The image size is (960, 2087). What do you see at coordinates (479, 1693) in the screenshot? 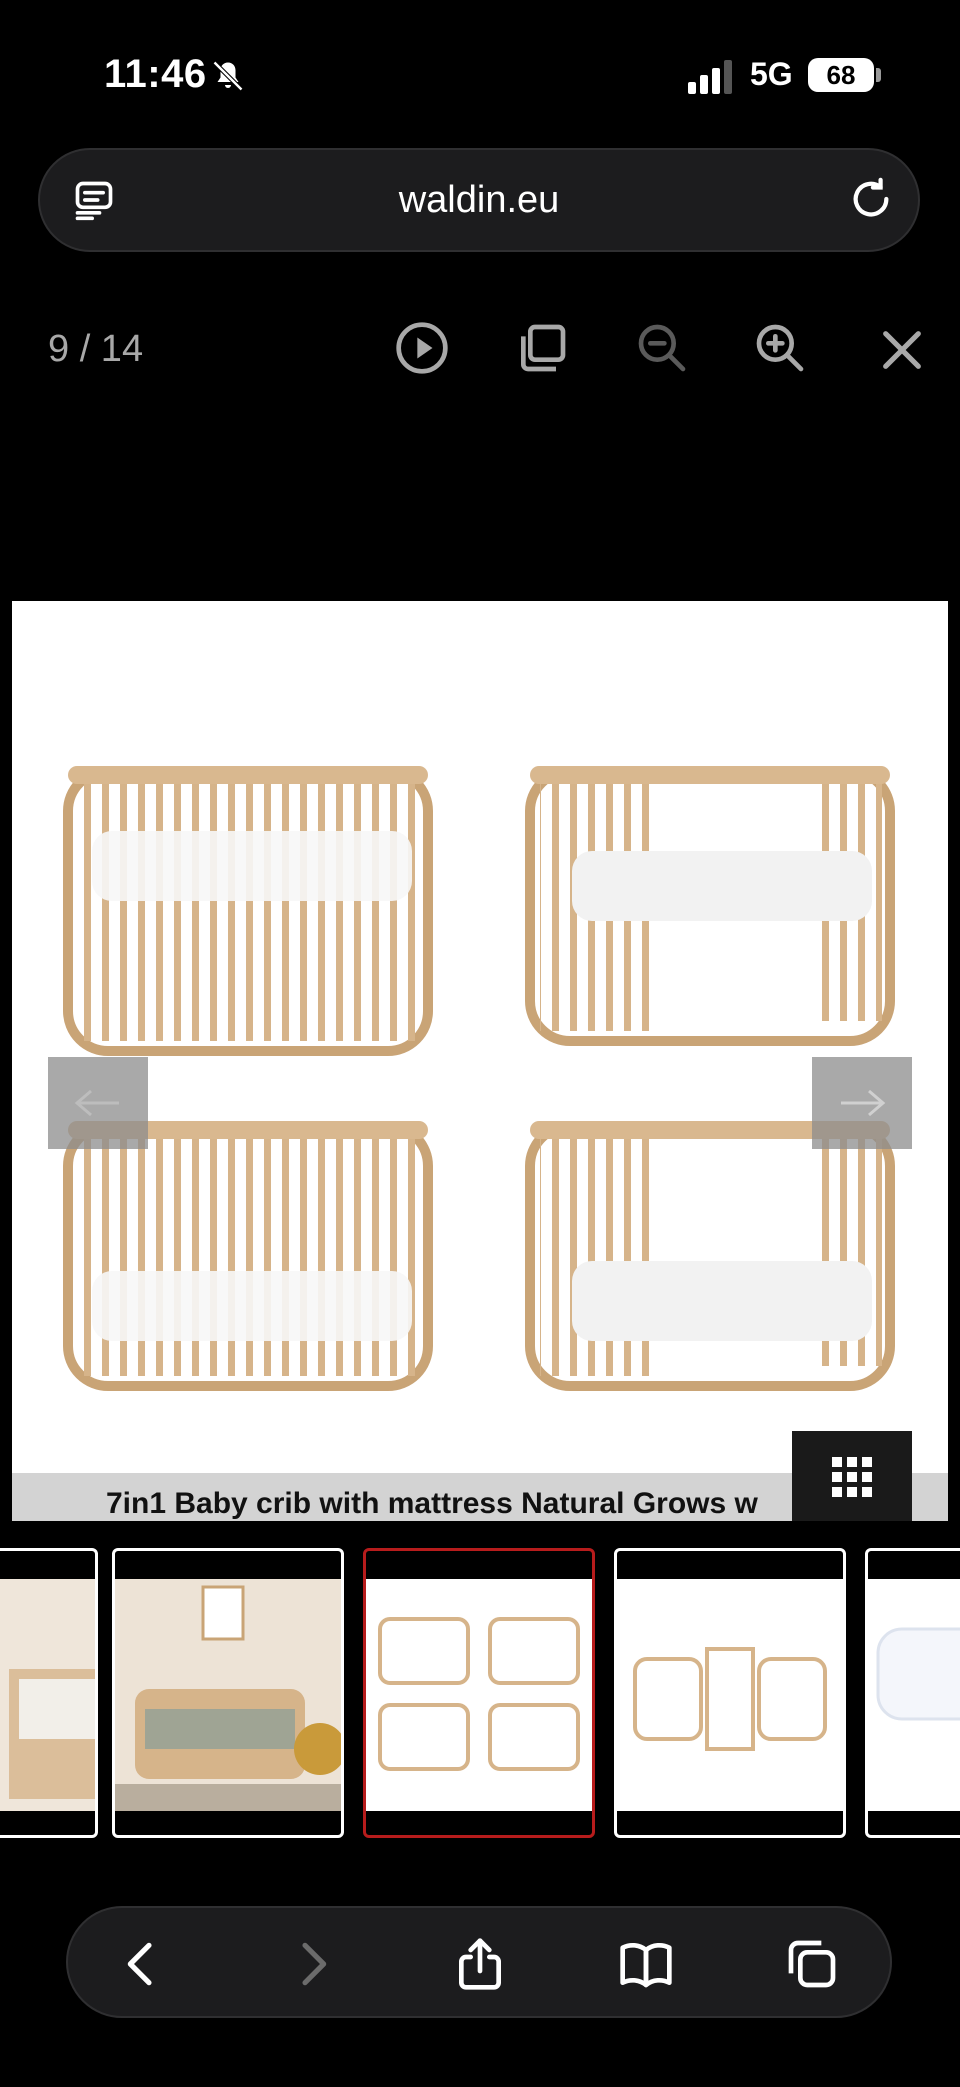
I see `thumb-four-cribs` at bounding box center [479, 1693].